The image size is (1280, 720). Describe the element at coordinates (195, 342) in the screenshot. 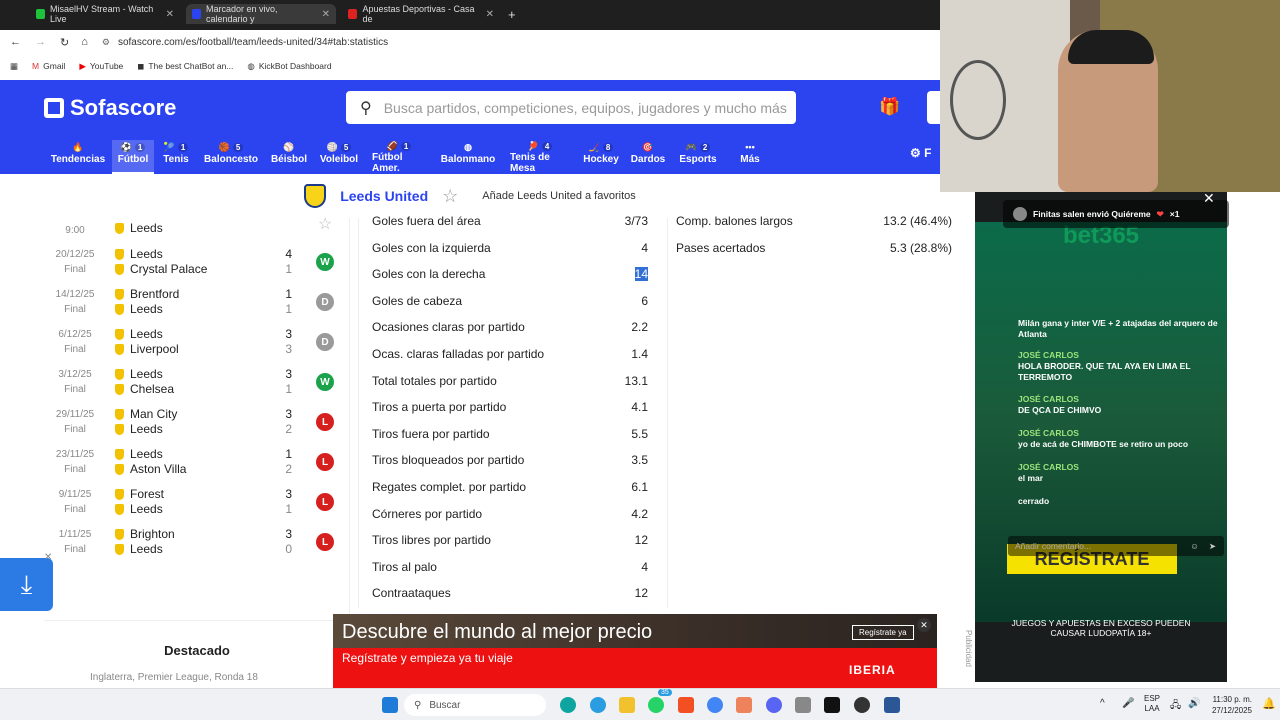

I see `match-row: 6/12/25 Final Leeds Liverpool 3 3 D` at that location.